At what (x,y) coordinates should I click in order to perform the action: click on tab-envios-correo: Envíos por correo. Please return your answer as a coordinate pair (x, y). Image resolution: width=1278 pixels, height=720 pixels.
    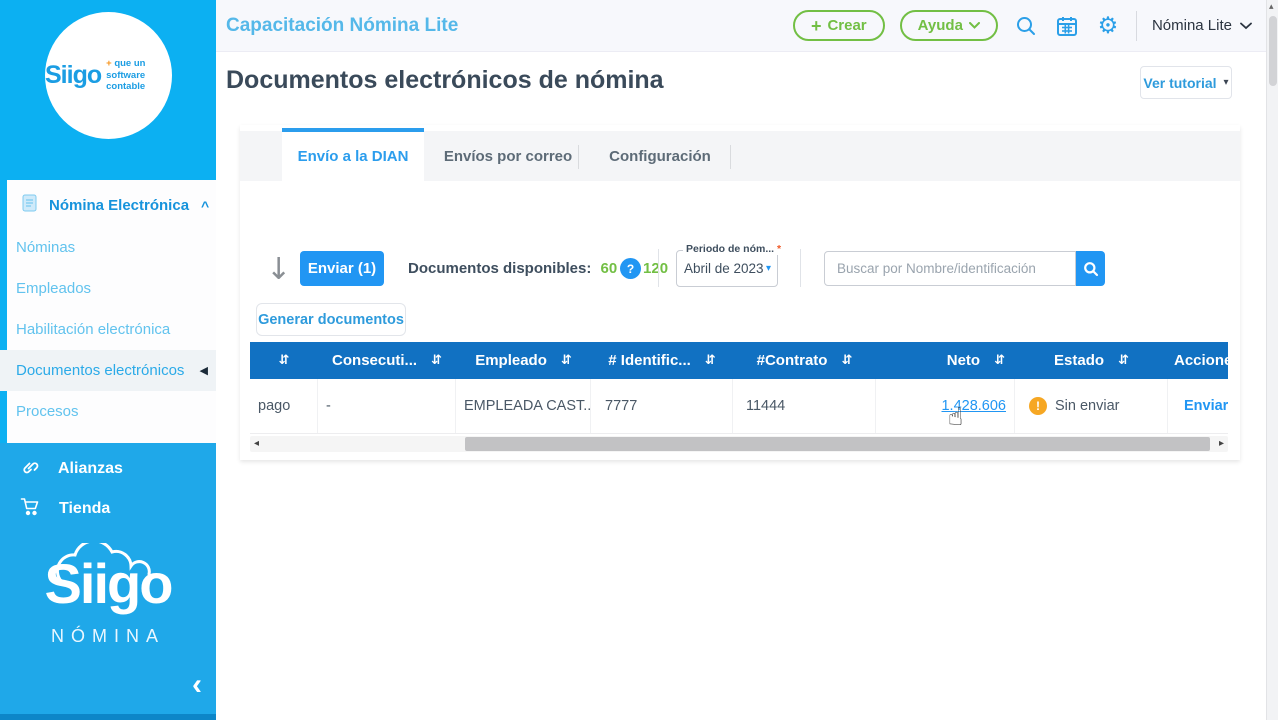
    Looking at the image, I should click on (508, 156).